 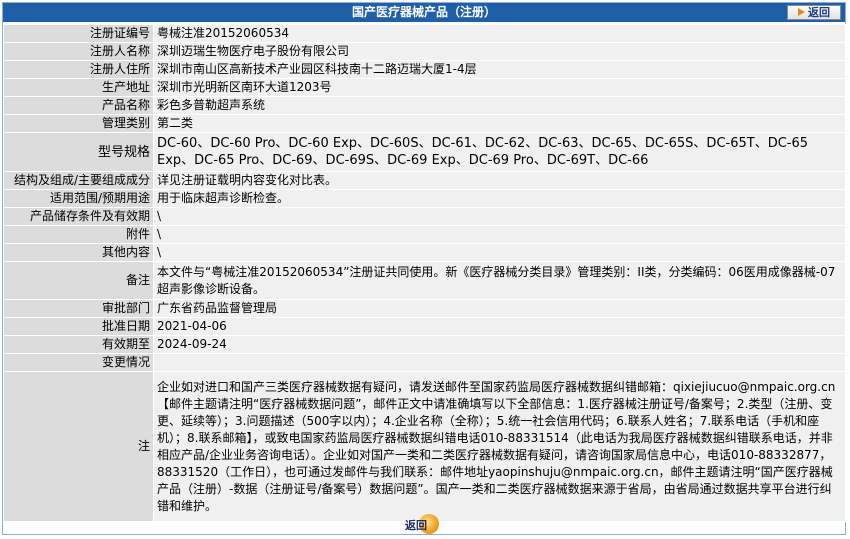 I want to click on field-label: 管理类别, so click(x=78, y=123).